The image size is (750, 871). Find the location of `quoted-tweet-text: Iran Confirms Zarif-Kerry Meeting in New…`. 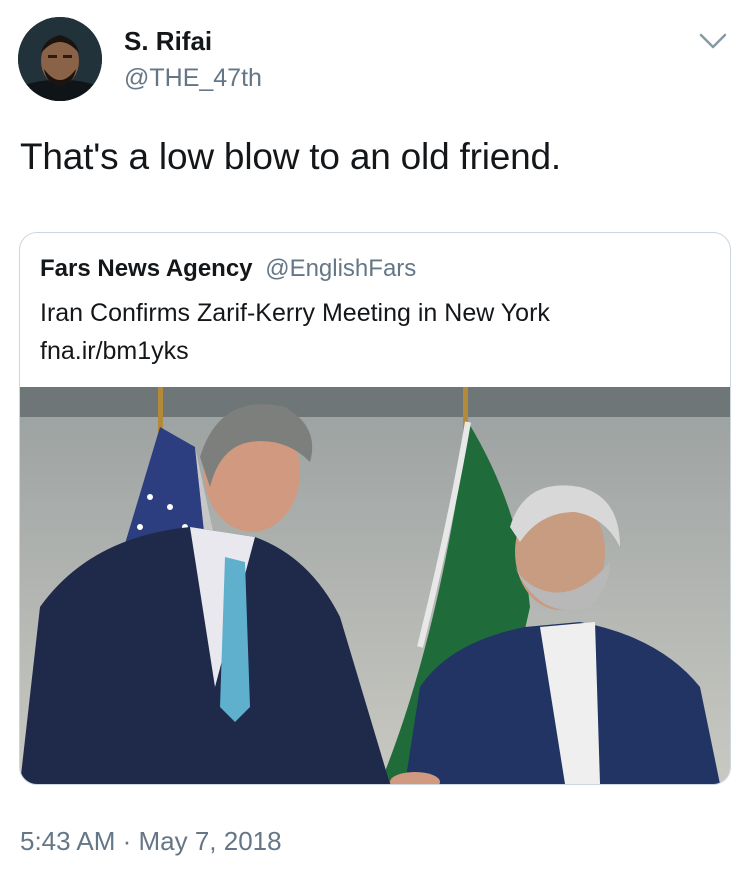

quoted-tweet-text: Iran Confirms Zarif-Kerry Meeting in New… is located at coordinates (295, 313).